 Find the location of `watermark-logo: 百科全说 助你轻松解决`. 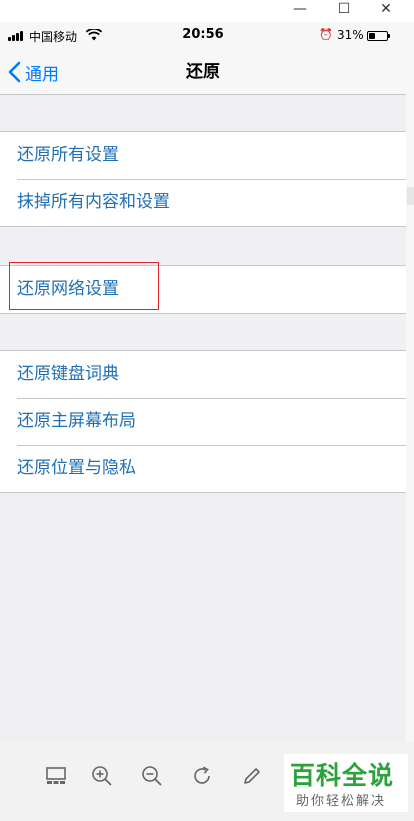

watermark-logo: 百科全说 助你轻松解决 is located at coordinates (346, 783).